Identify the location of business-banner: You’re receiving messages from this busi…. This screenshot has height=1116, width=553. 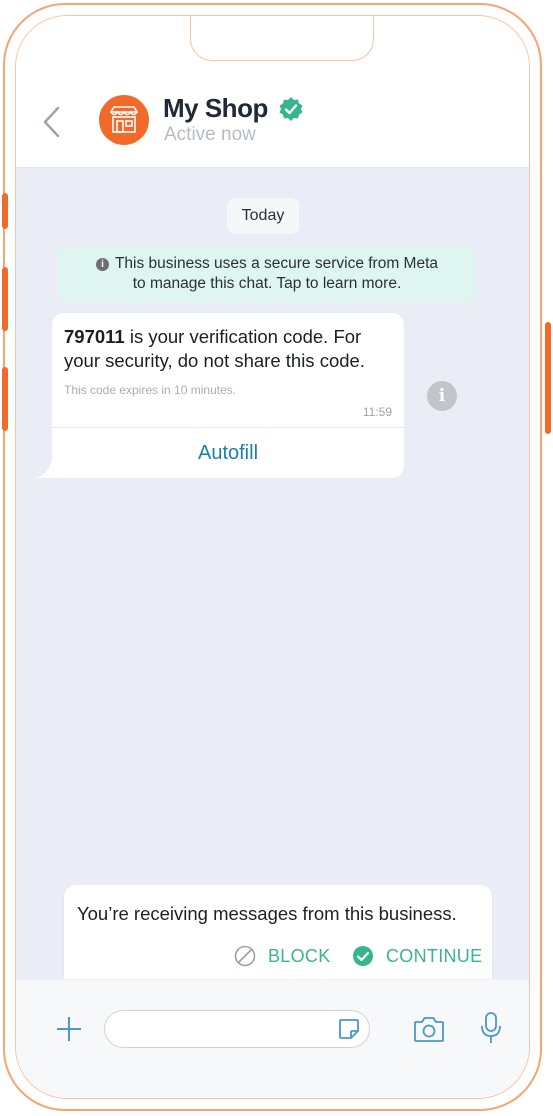
(278, 937).